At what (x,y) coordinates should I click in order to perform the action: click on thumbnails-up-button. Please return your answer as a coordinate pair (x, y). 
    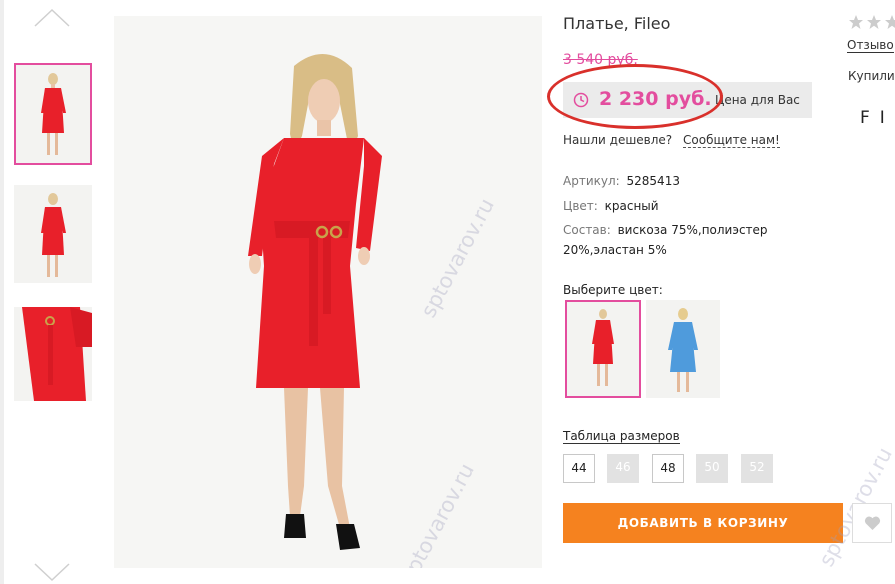
    Looking at the image, I should click on (52, 18).